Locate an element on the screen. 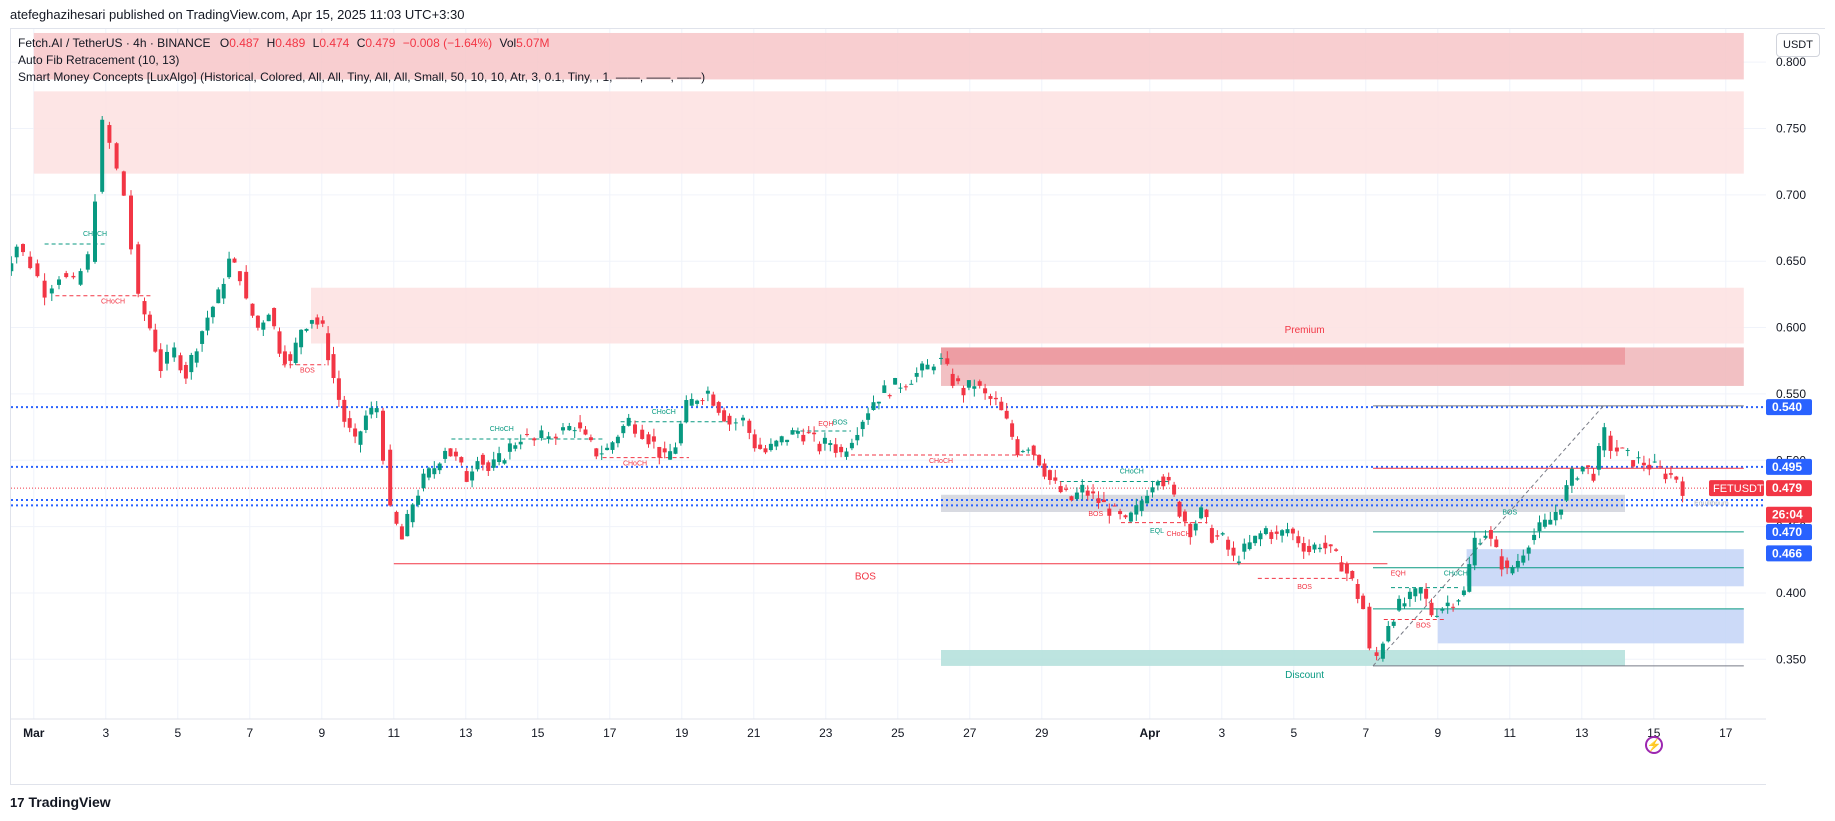  footer: 17 TradingView is located at coordinates (60, 802).